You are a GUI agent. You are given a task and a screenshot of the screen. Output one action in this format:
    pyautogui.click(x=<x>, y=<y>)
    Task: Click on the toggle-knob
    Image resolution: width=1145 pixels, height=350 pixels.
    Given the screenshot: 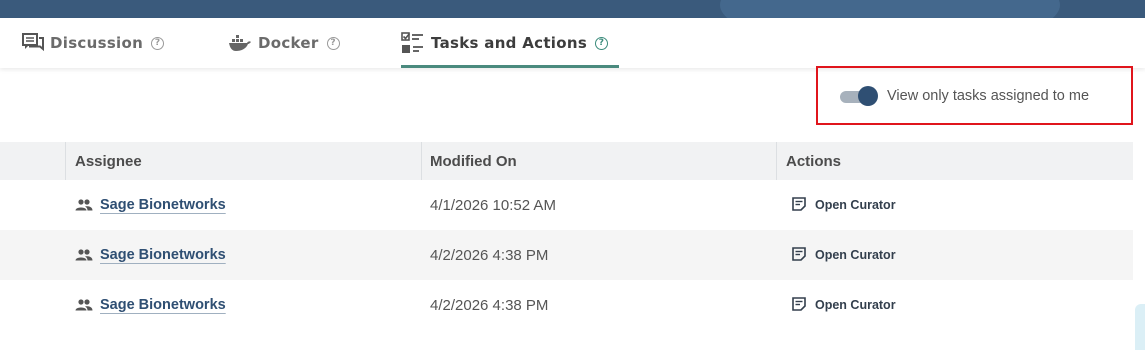 What is the action you would take?
    pyautogui.click(x=868, y=95)
    